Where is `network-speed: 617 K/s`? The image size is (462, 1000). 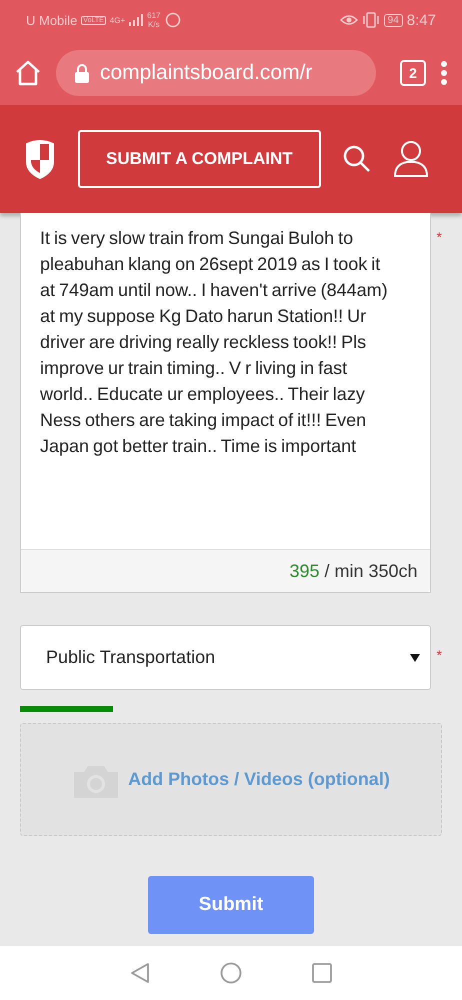
network-speed: 617 K/s is located at coordinates (153, 20).